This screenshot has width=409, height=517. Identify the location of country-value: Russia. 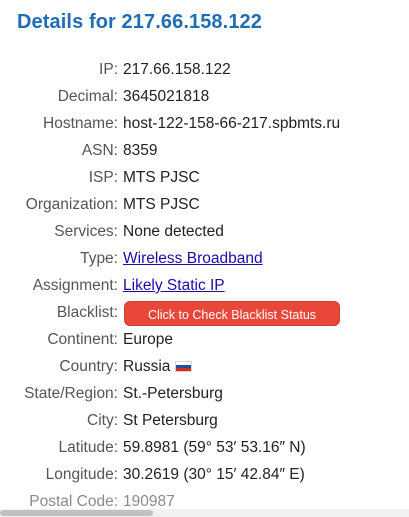
(147, 366).